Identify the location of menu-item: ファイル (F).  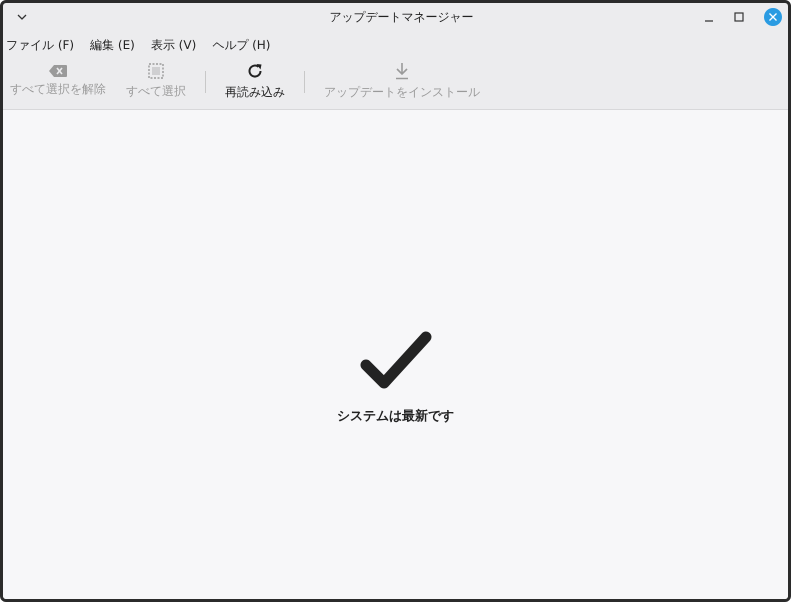
(40, 45).